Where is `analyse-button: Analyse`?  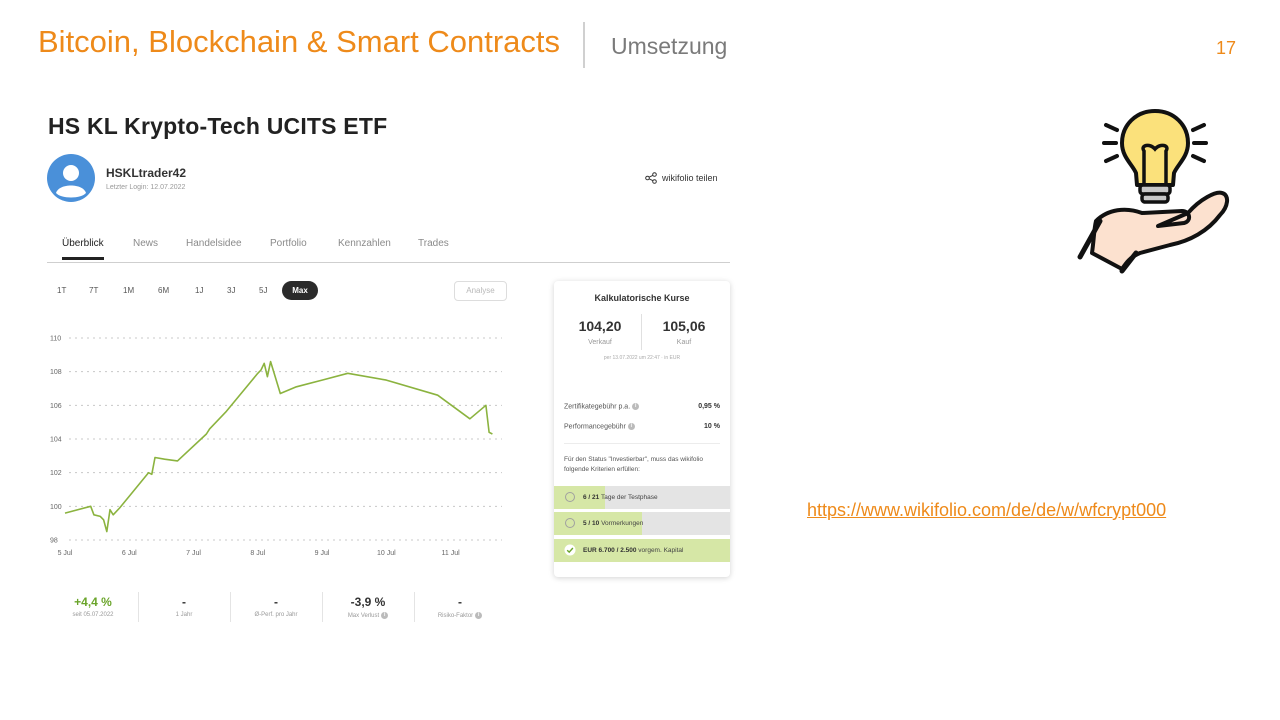
analyse-button: Analyse is located at coordinates (480, 291).